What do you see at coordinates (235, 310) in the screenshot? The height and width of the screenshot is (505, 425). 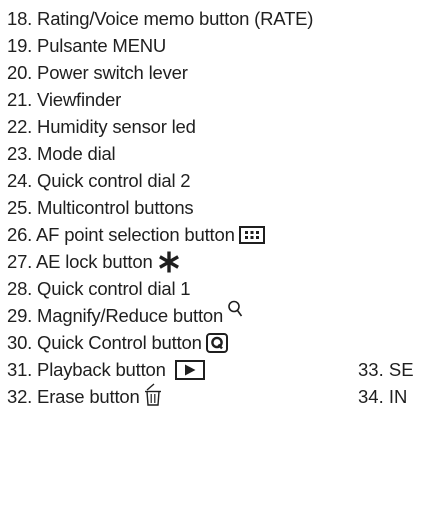 I see `magnify-icon` at bounding box center [235, 310].